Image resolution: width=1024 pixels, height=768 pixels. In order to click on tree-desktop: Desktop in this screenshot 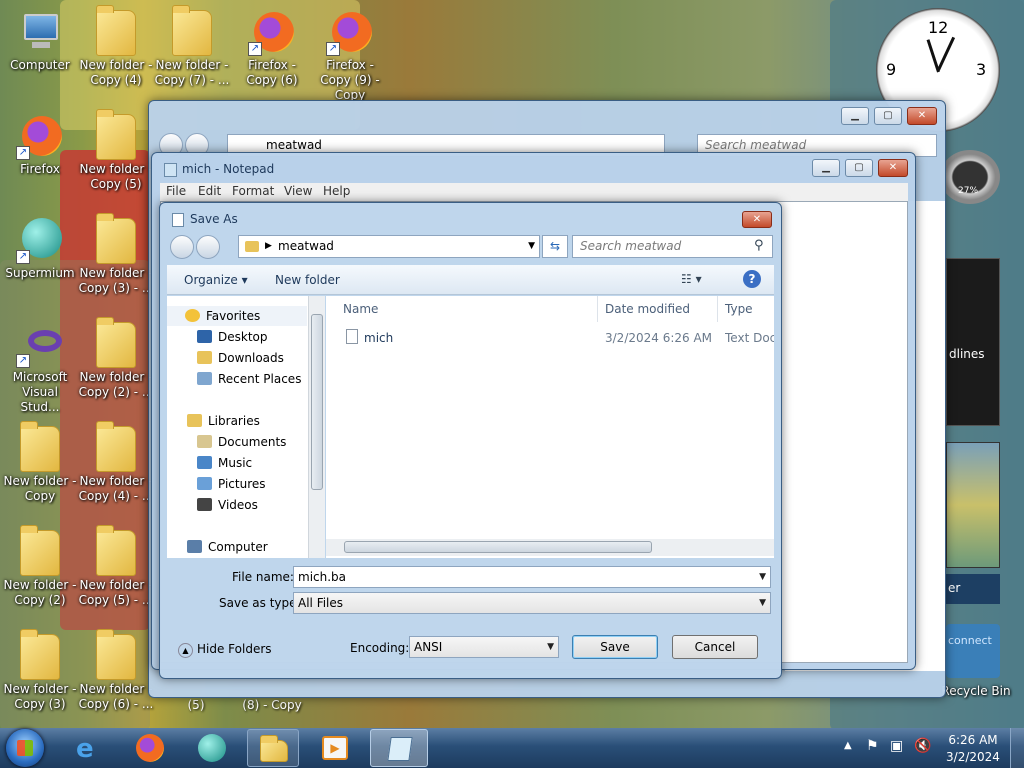, I will do `click(232, 337)`.